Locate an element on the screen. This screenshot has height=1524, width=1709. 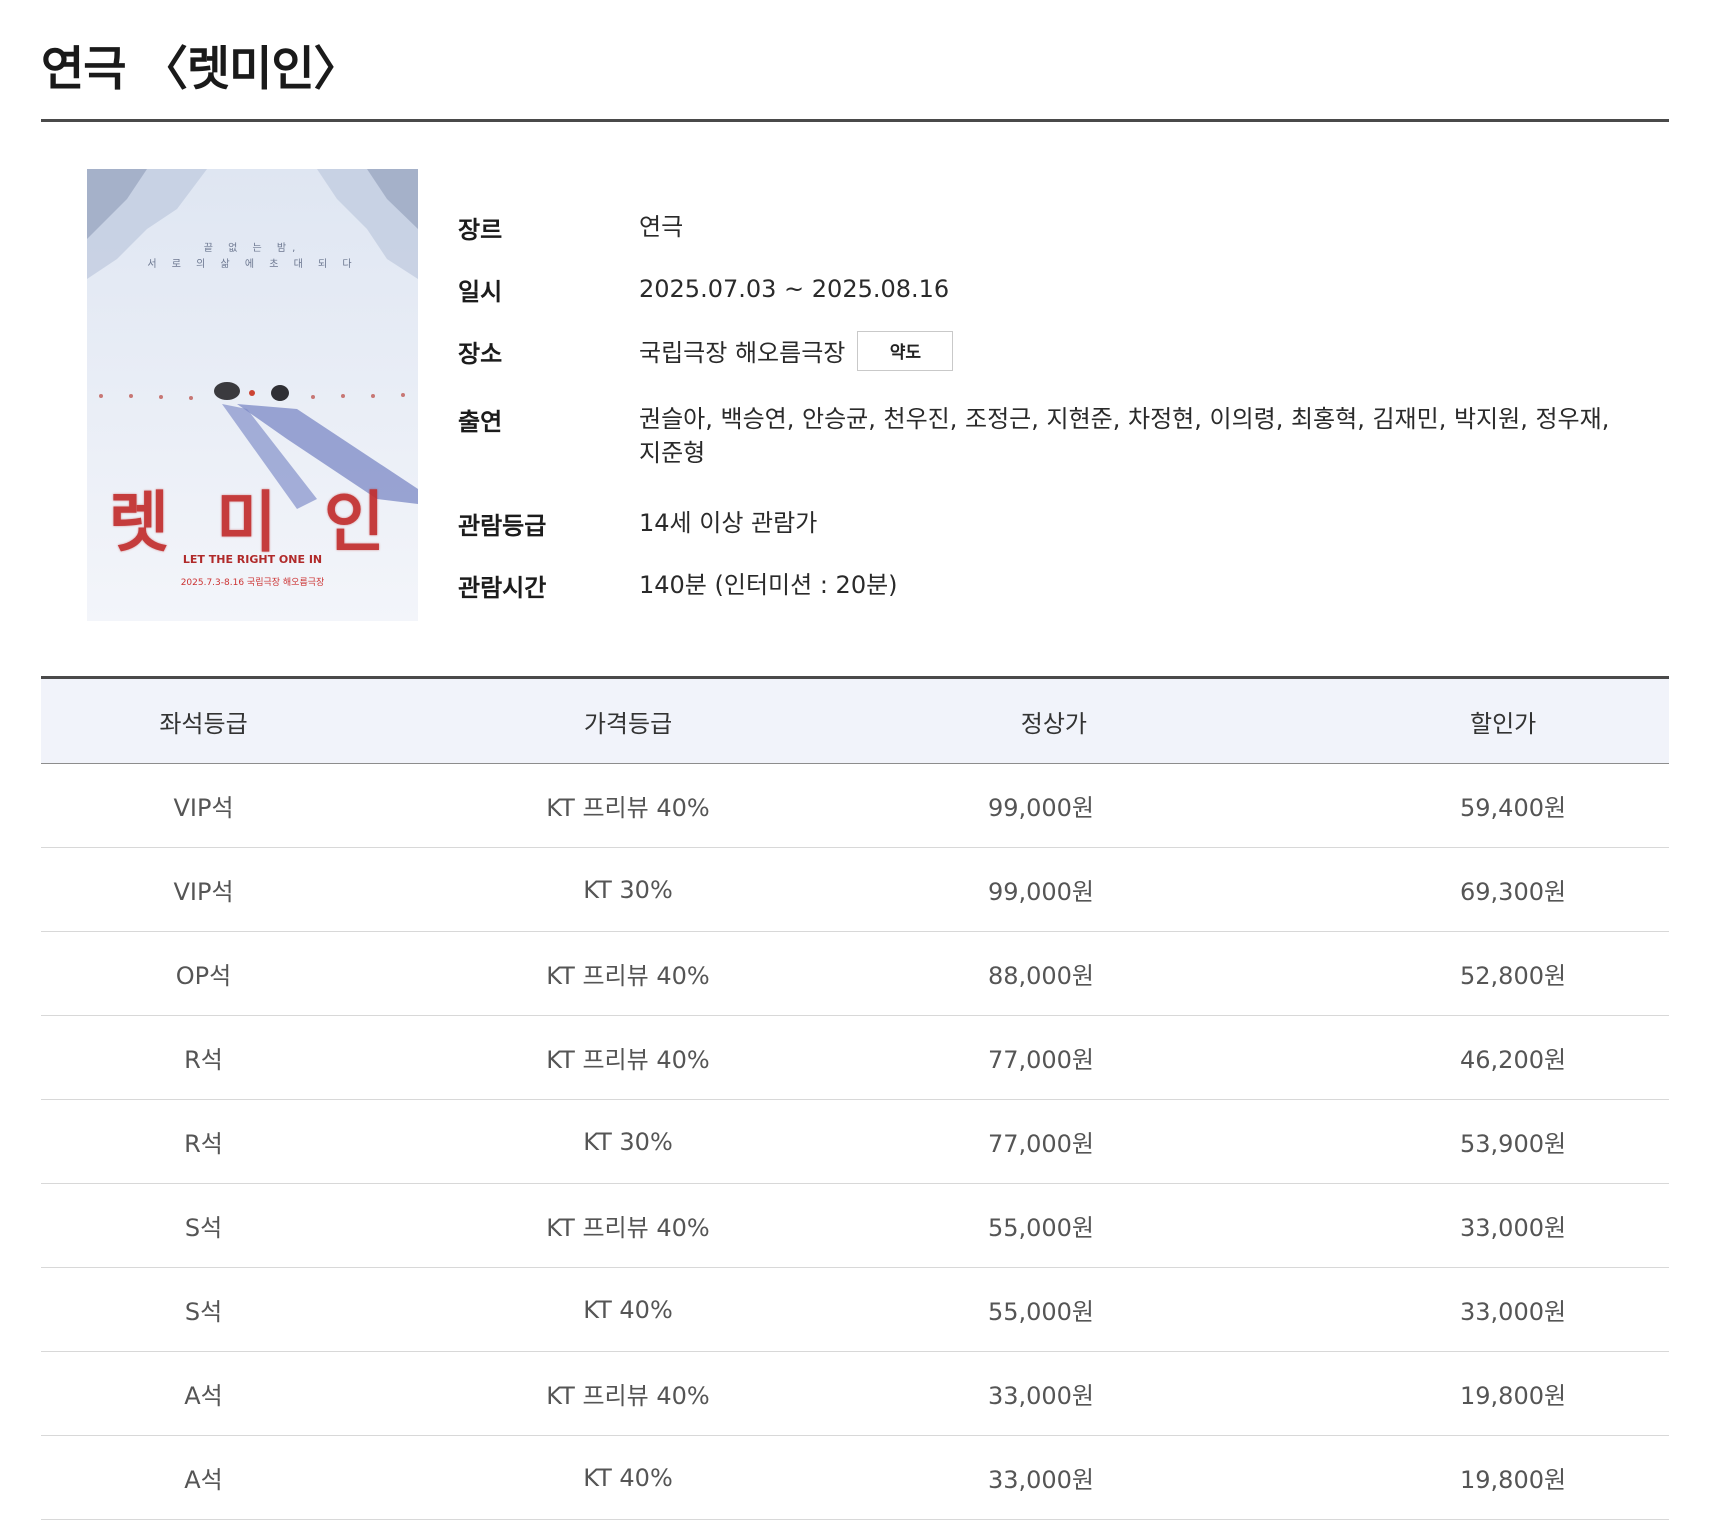
poster-tagline-line2: 서 로 의 삶 에 초 대 되 다 is located at coordinates (252, 264).